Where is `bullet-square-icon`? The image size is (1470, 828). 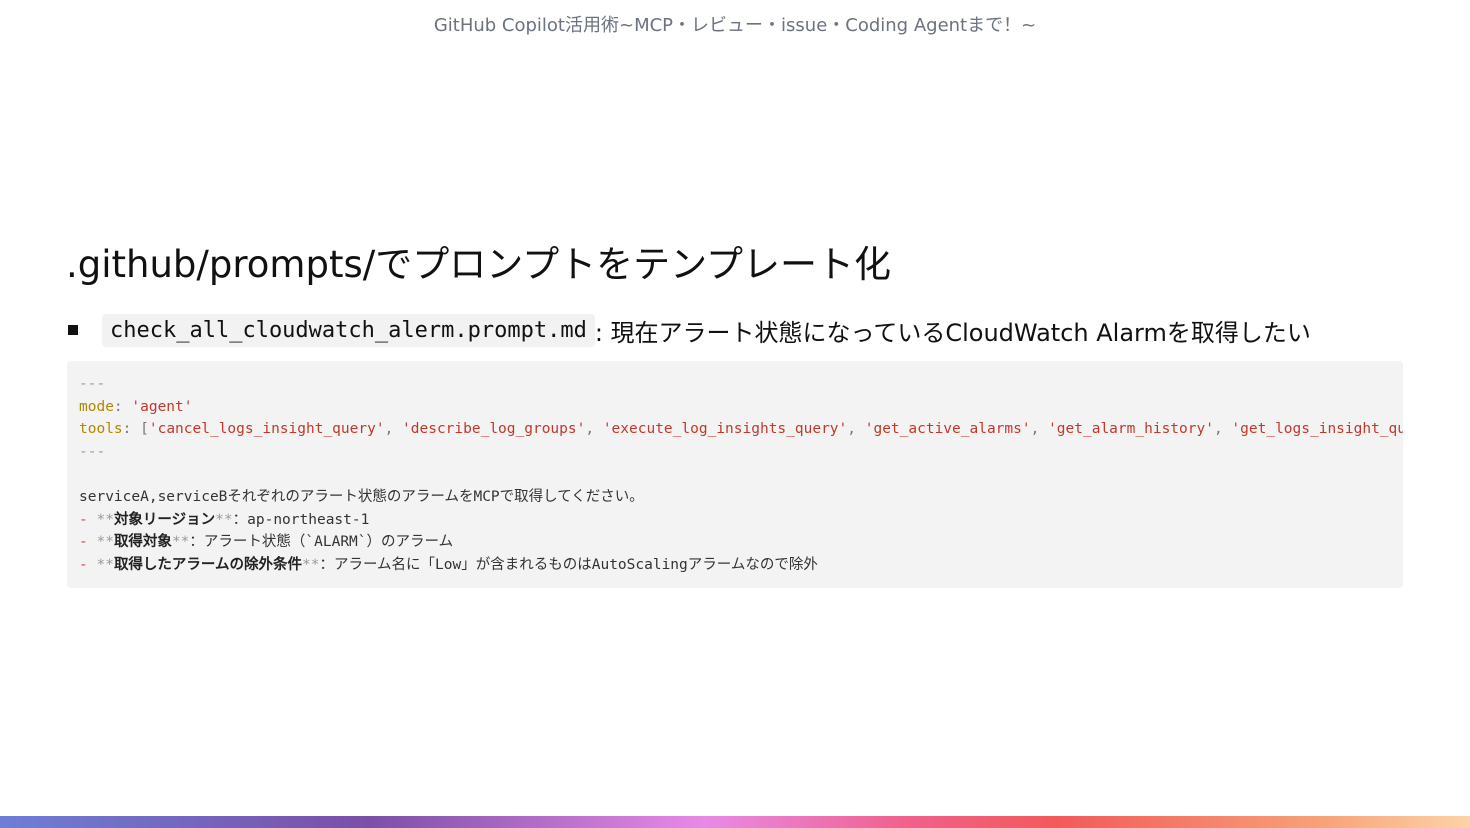 bullet-square-icon is located at coordinates (73, 330).